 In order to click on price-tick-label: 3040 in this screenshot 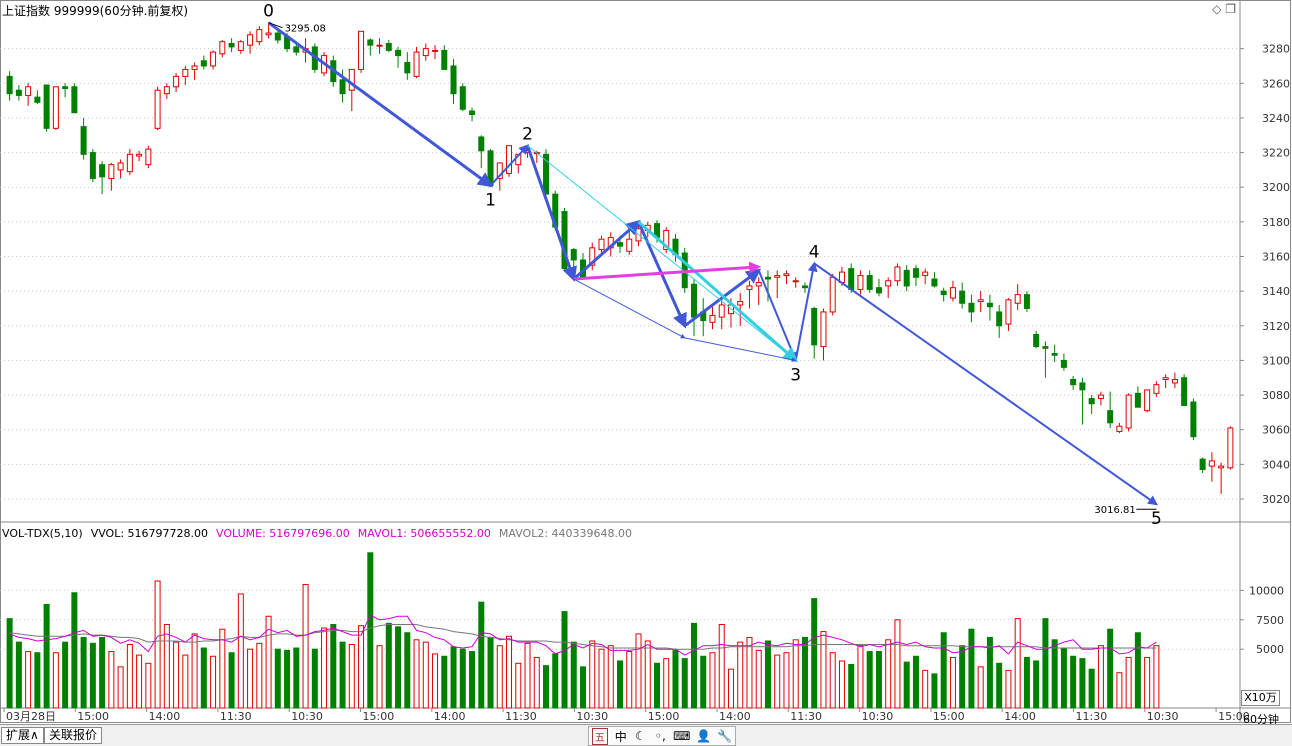, I will do `click(1276, 464)`.